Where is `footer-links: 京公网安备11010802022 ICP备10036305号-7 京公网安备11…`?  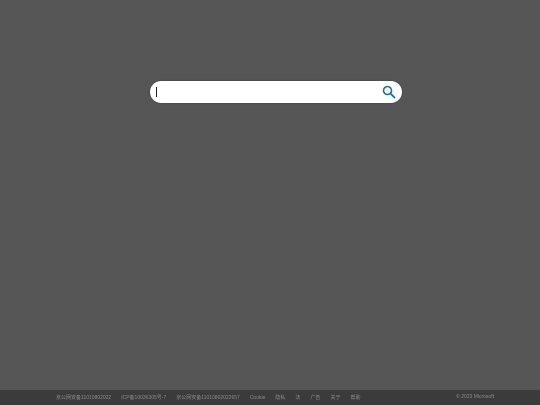 footer-links: 京公网安备11010802022 ICP备10036305号-7 京公网安备11… is located at coordinates (213, 397).